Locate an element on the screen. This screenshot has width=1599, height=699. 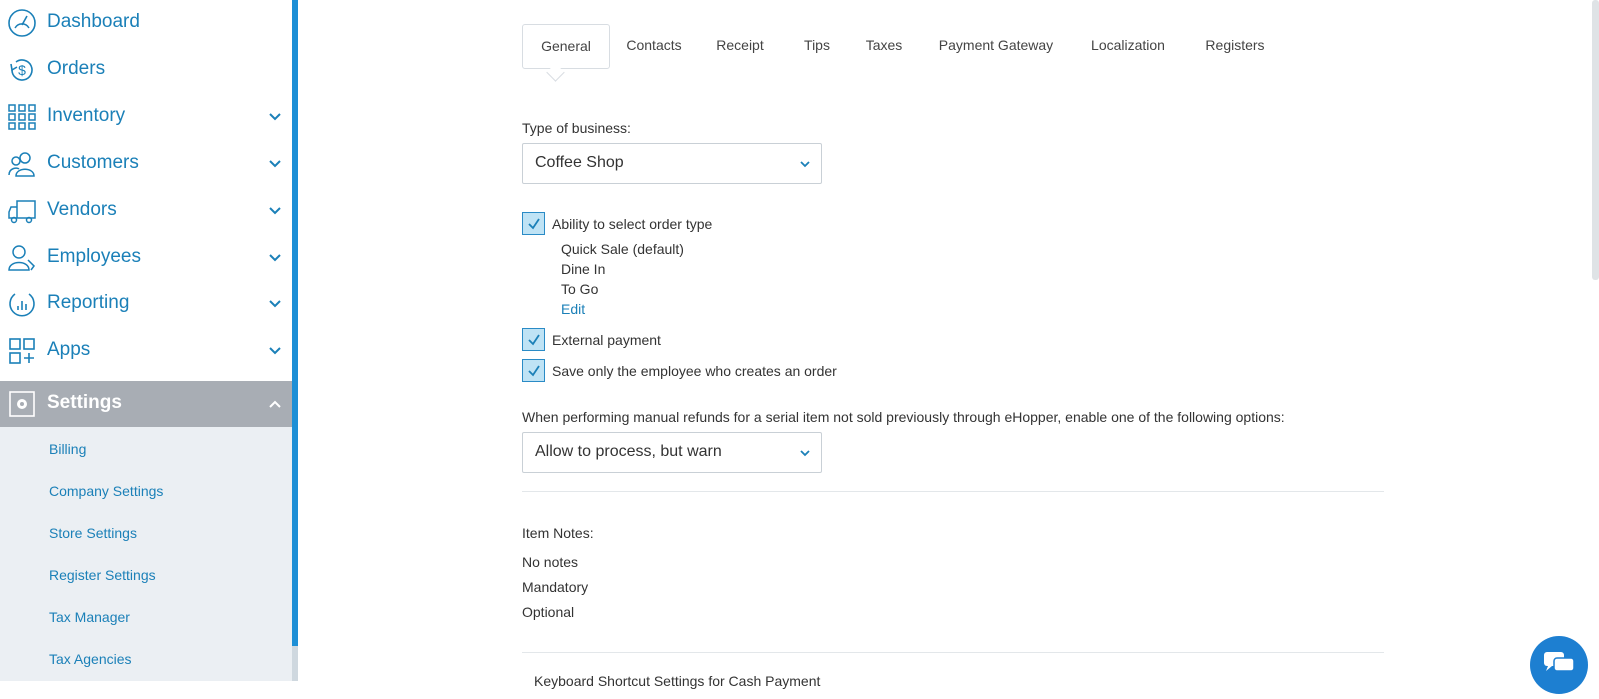
sidebar-item-label: Reporting is located at coordinates (88, 302).